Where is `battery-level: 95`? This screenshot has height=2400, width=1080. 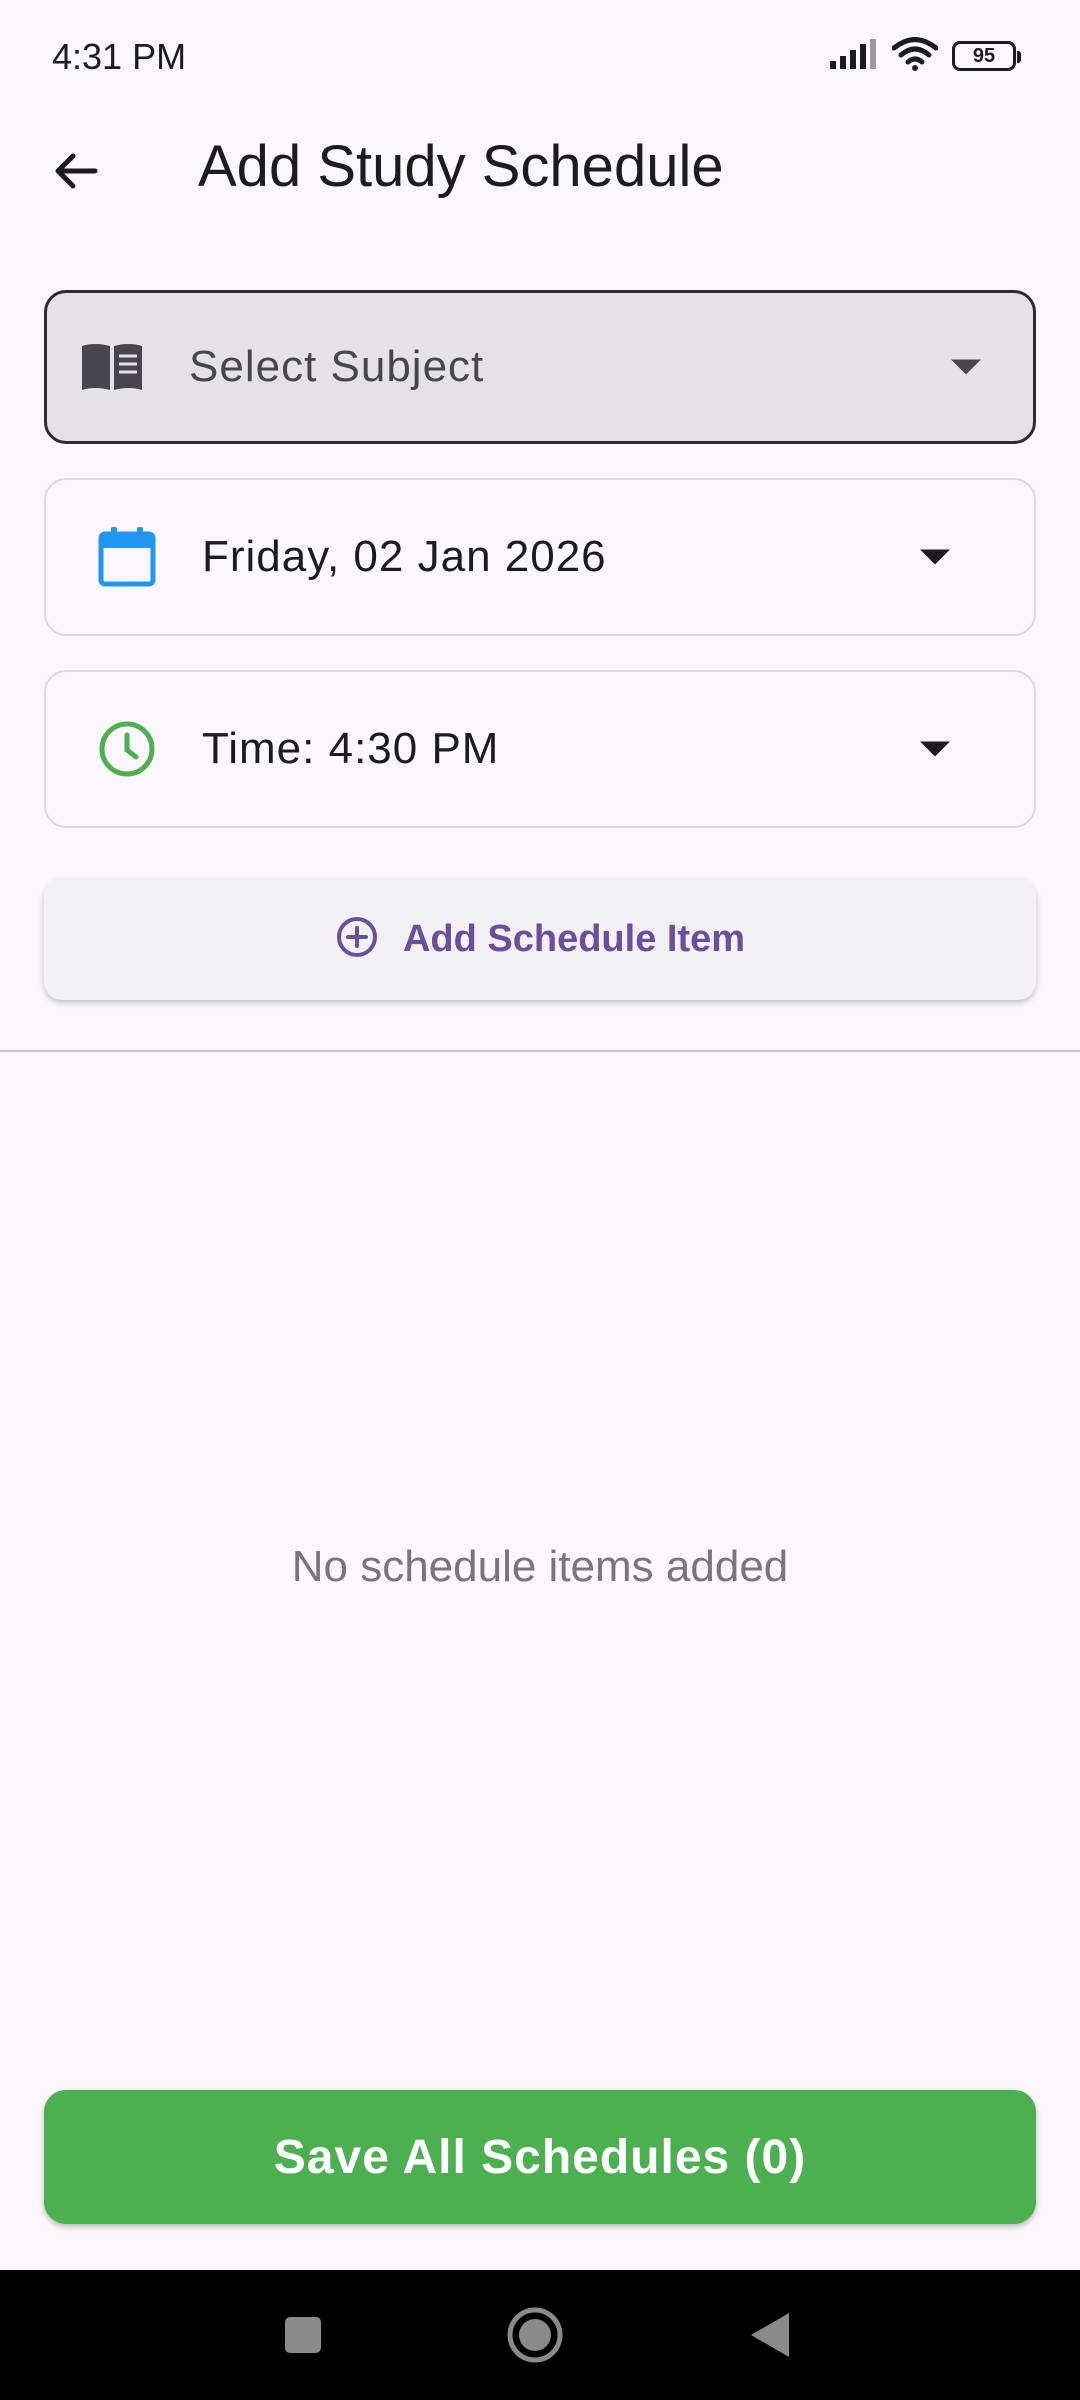
battery-level: 95 is located at coordinates (984, 55).